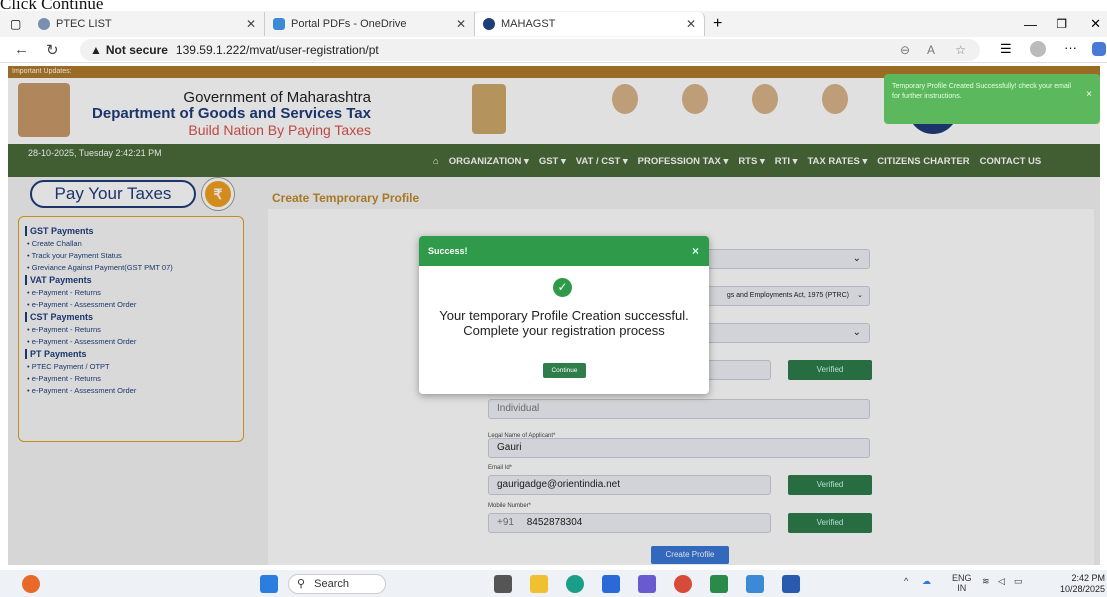 The width and height of the screenshot is (1107, 597). I want to click on favorites-icon: ☰, so click(1006, 49).